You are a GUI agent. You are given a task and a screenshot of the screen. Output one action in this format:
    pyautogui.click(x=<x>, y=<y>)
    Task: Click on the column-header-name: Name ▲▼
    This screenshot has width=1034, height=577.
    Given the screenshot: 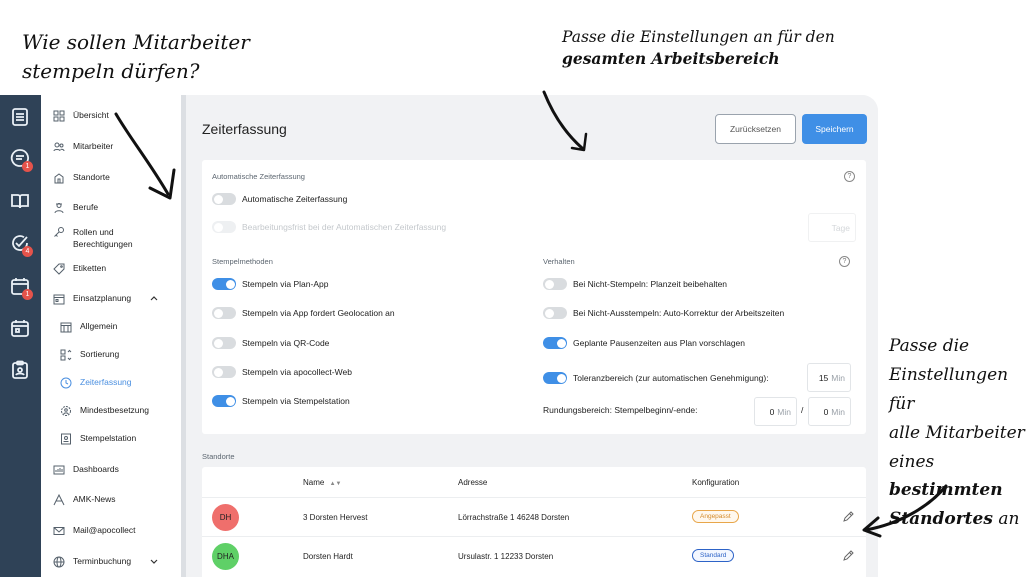 What is the action you would take?
    pyautogui.click(x=322, y=482)
    